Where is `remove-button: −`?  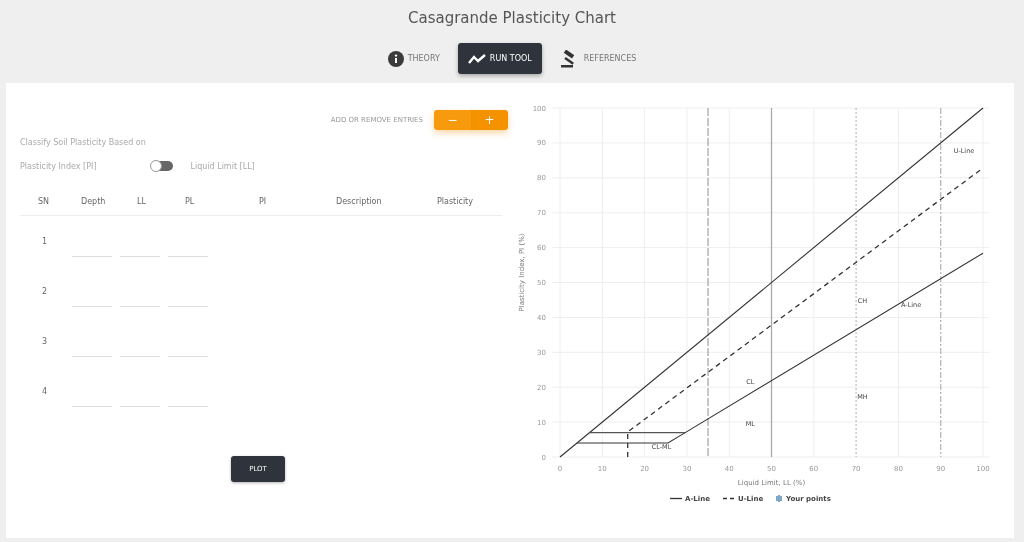 remove-button: − is located at coordinates (452, 120).